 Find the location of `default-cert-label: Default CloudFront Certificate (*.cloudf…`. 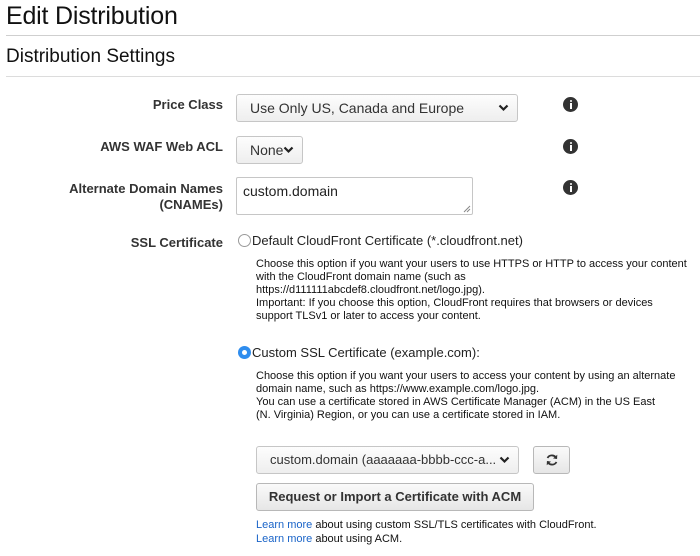

default-cert-label: Default CloudFront Certificate (*.cloudf… is located at coordinates (387, 240).